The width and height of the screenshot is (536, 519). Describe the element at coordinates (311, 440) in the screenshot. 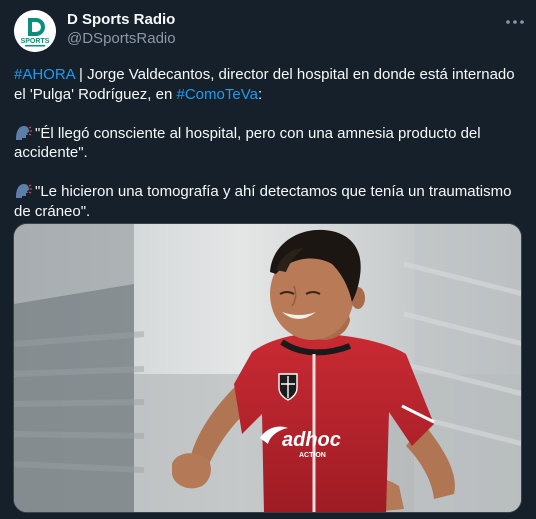

I see `sponsor-logo: adhoc` at that location.